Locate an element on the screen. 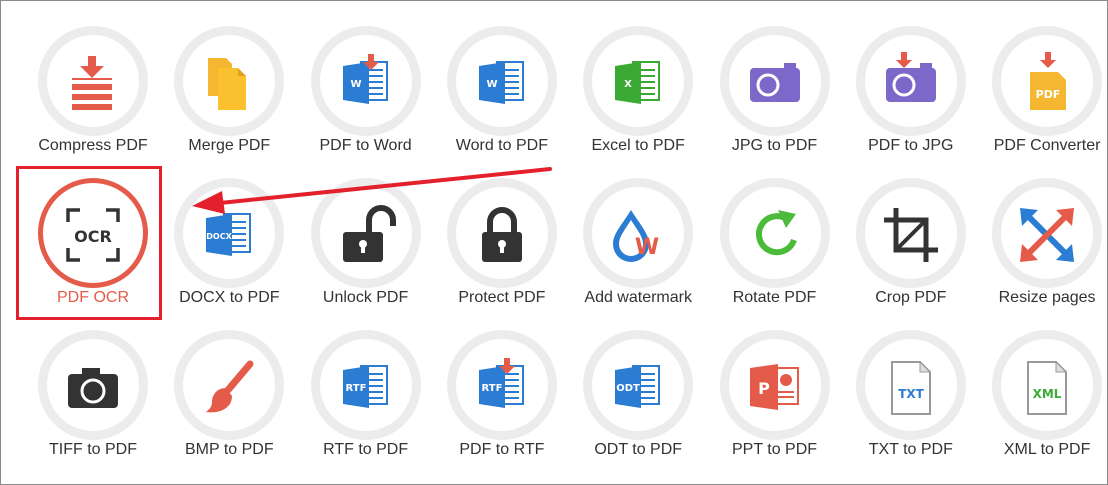  tool-label: TIFF to PDF is located at coordinates (93, 449).